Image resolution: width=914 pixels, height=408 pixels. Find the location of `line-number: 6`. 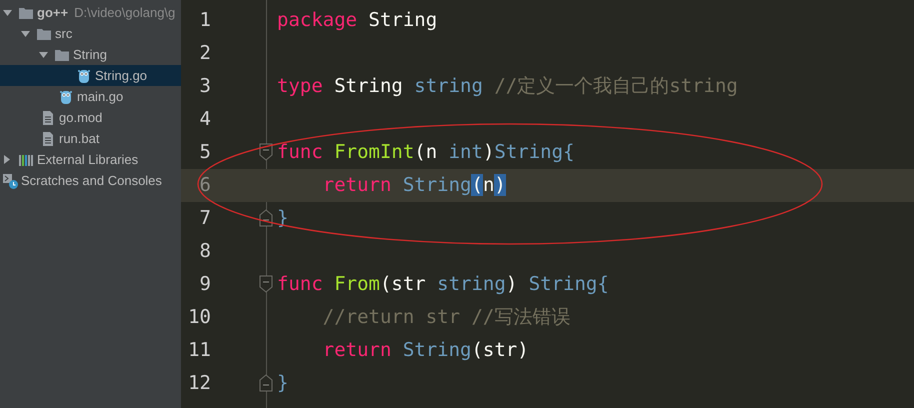

line-number: 6 is located at coordinates (204, 185).